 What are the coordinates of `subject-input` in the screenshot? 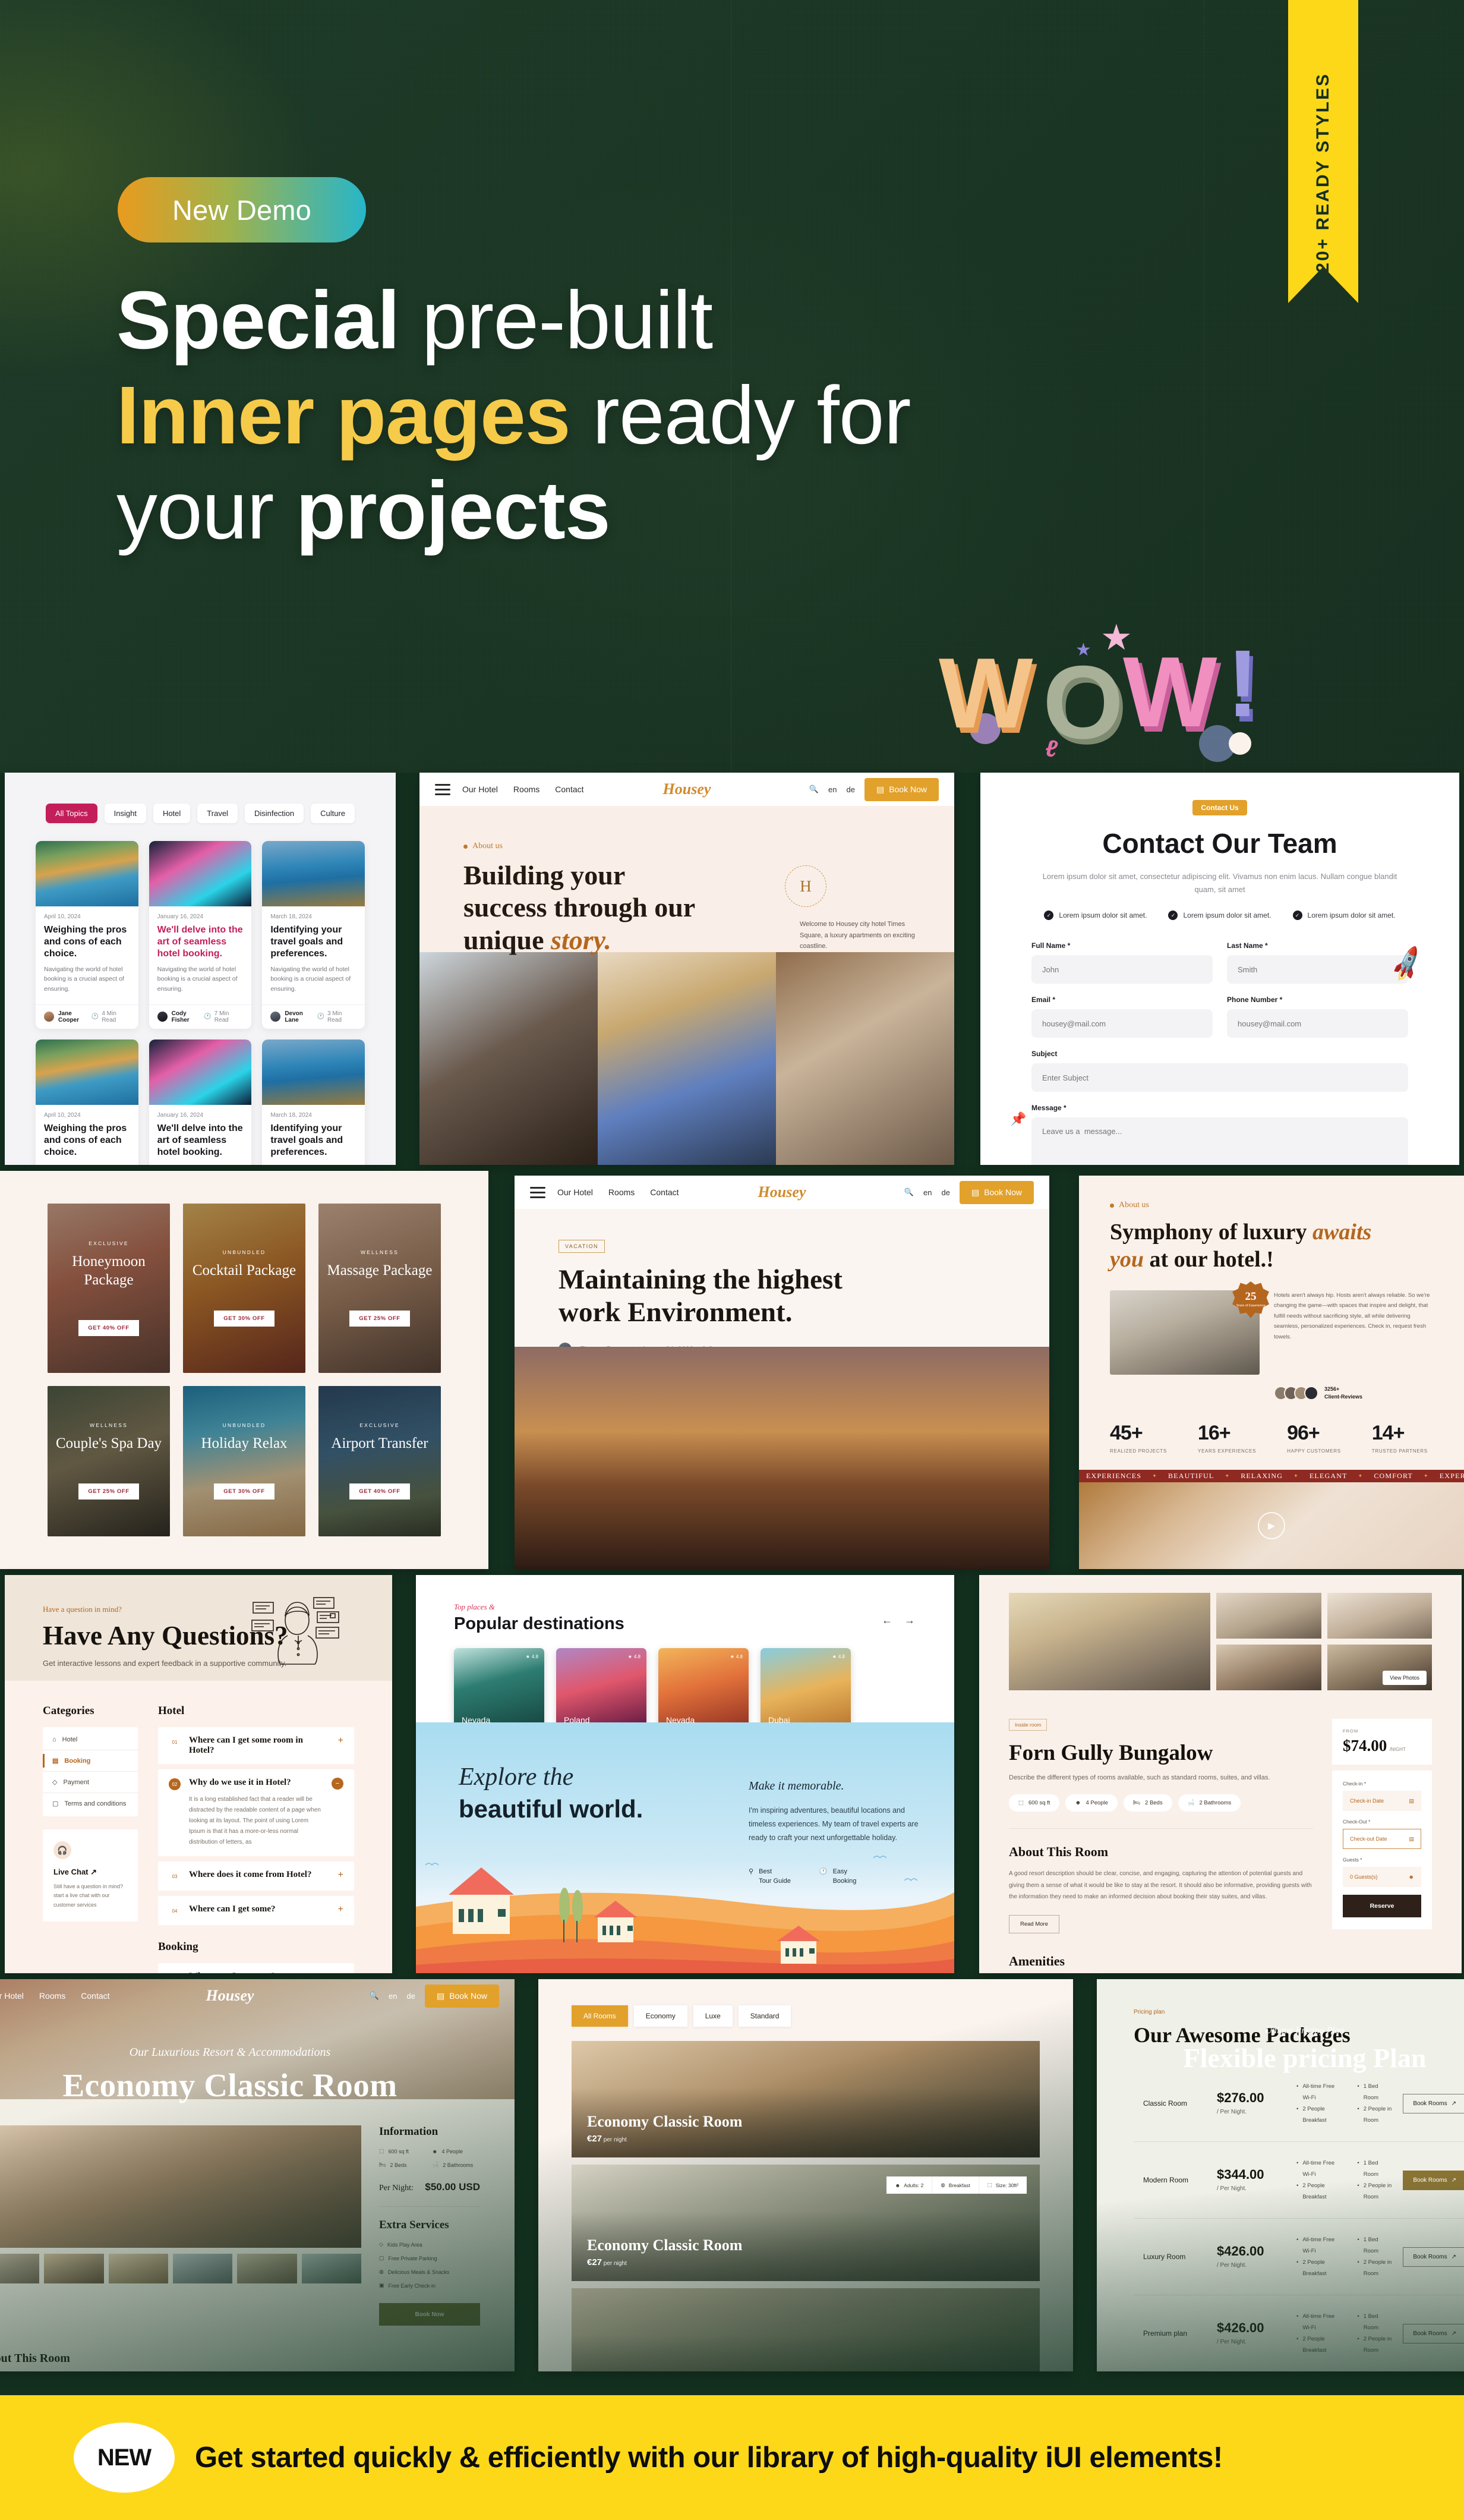 It's located at (1219, 1077).